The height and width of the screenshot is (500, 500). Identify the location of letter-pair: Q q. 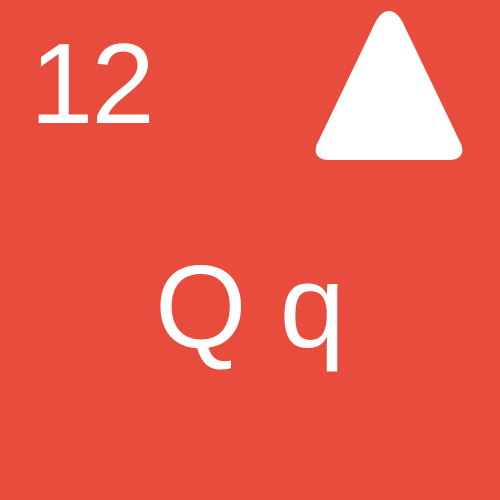
(250, 307).